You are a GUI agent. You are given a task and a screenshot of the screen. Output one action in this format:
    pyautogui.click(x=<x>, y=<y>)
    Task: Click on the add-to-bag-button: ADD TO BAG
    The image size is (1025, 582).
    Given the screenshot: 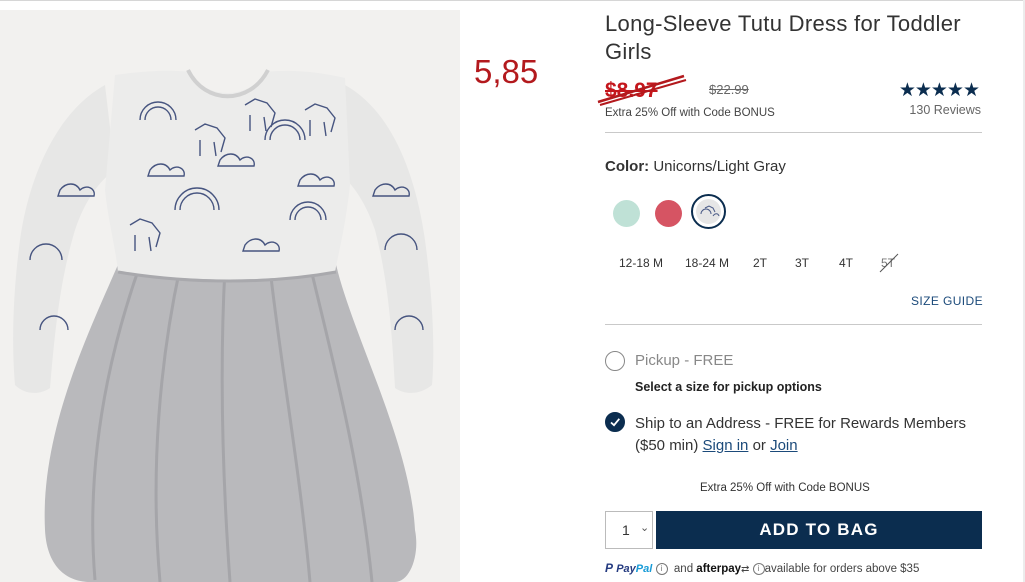 What is the action you would take?
    pyautogui.click(x=819, y=530)
    